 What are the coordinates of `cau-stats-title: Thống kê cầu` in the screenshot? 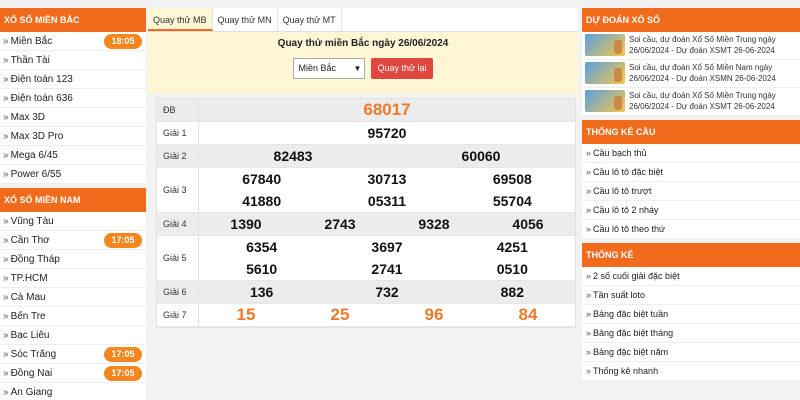 It's located at (691, 132).